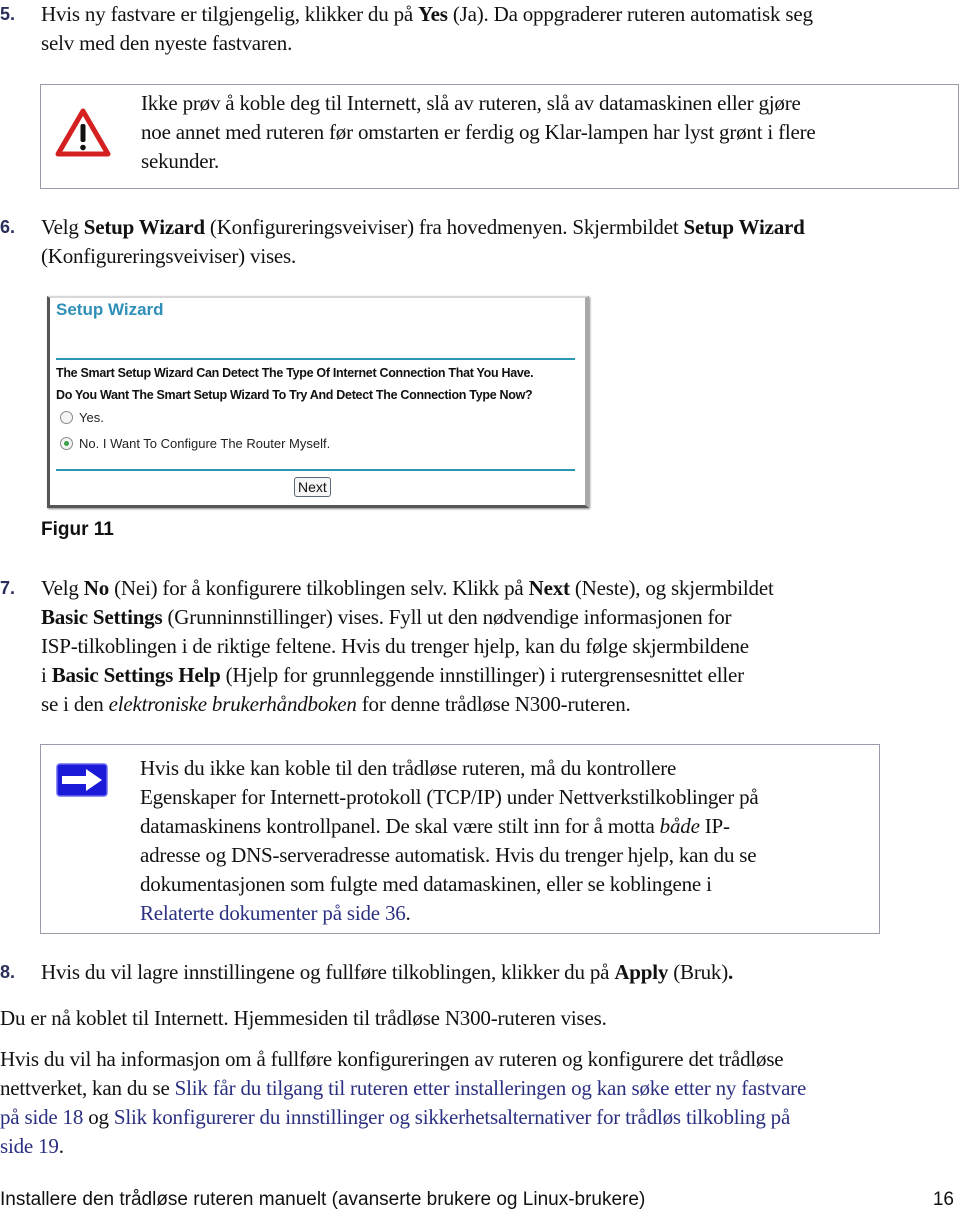 Image resolution: width=960 pixels, height=1218 pixels. I want to click on text: nettverket, kan du se, so click(87, 1088).